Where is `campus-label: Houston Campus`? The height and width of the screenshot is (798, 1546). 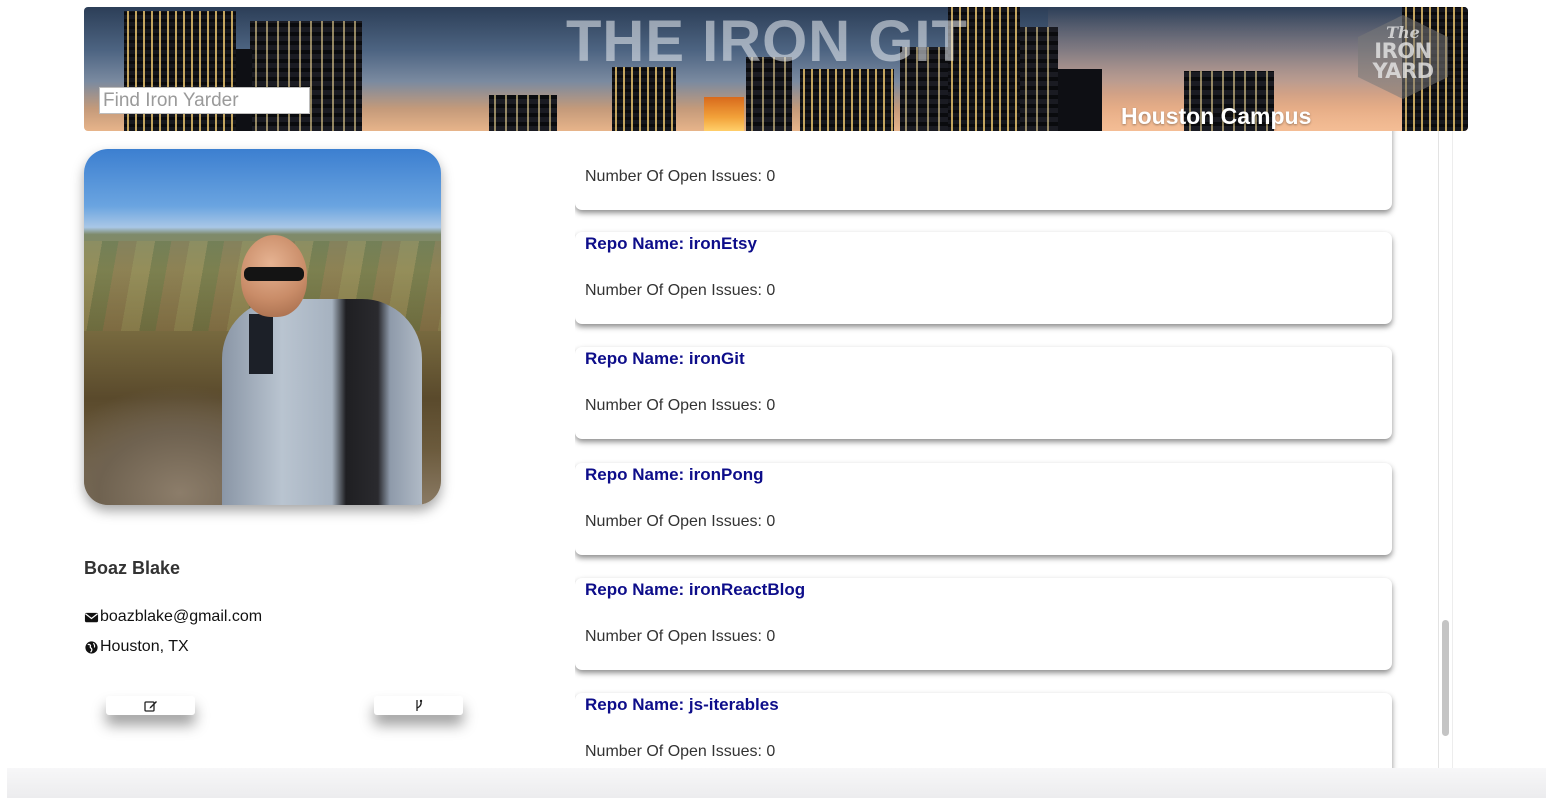
campus-label: Houston Campus is located at coordinates (1216, 116).